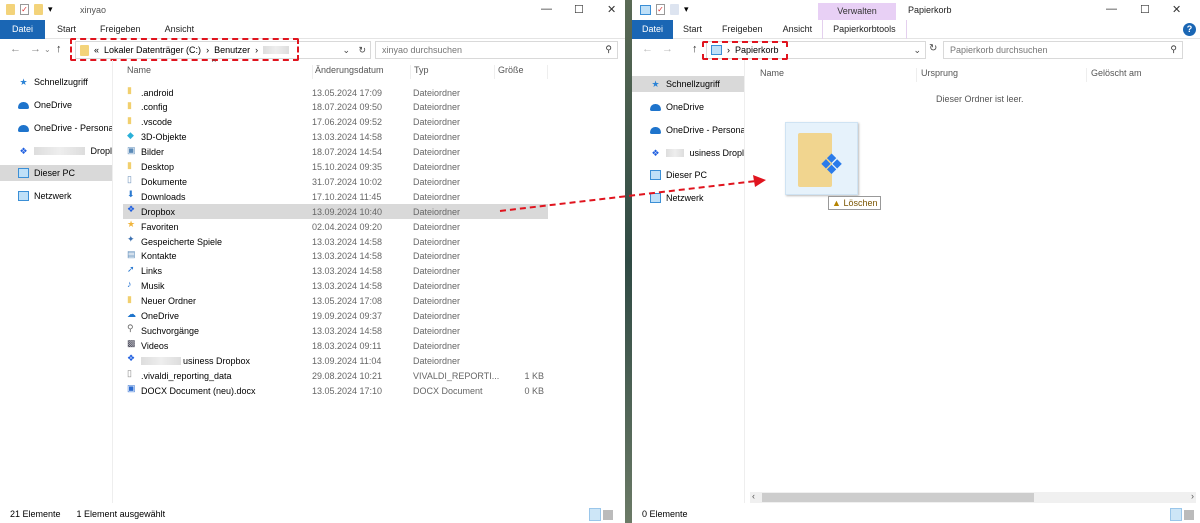  I want to click on arrow-line, so click(628, 196).